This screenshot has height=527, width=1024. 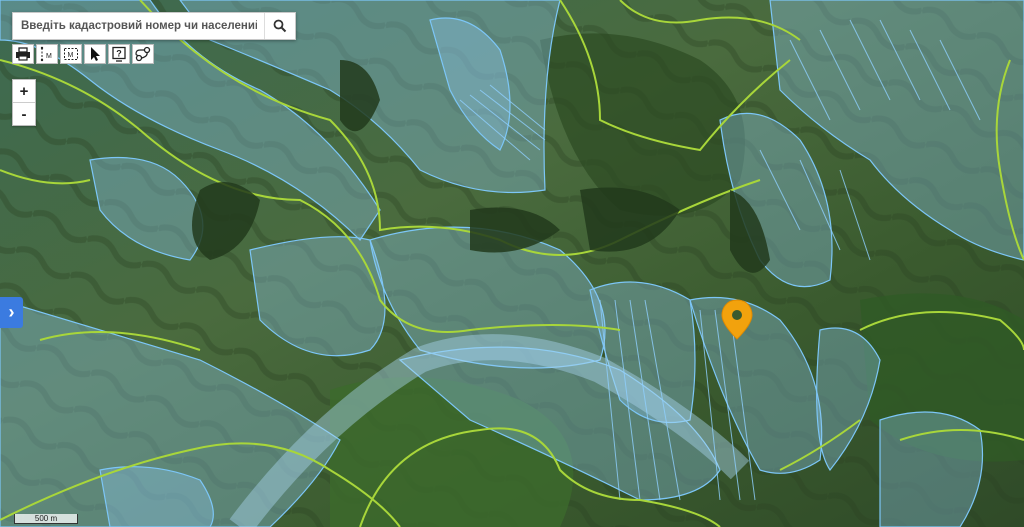 I want to click on measure-area-icon: M, so click(x=71, y=54).